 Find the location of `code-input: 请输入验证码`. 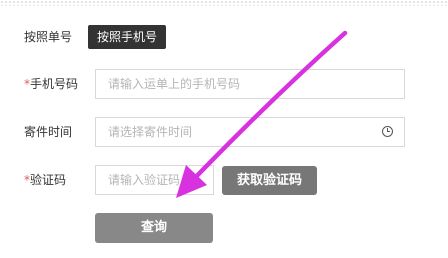

code-input: 请输入验证码 is located at coordinates (154, 180).